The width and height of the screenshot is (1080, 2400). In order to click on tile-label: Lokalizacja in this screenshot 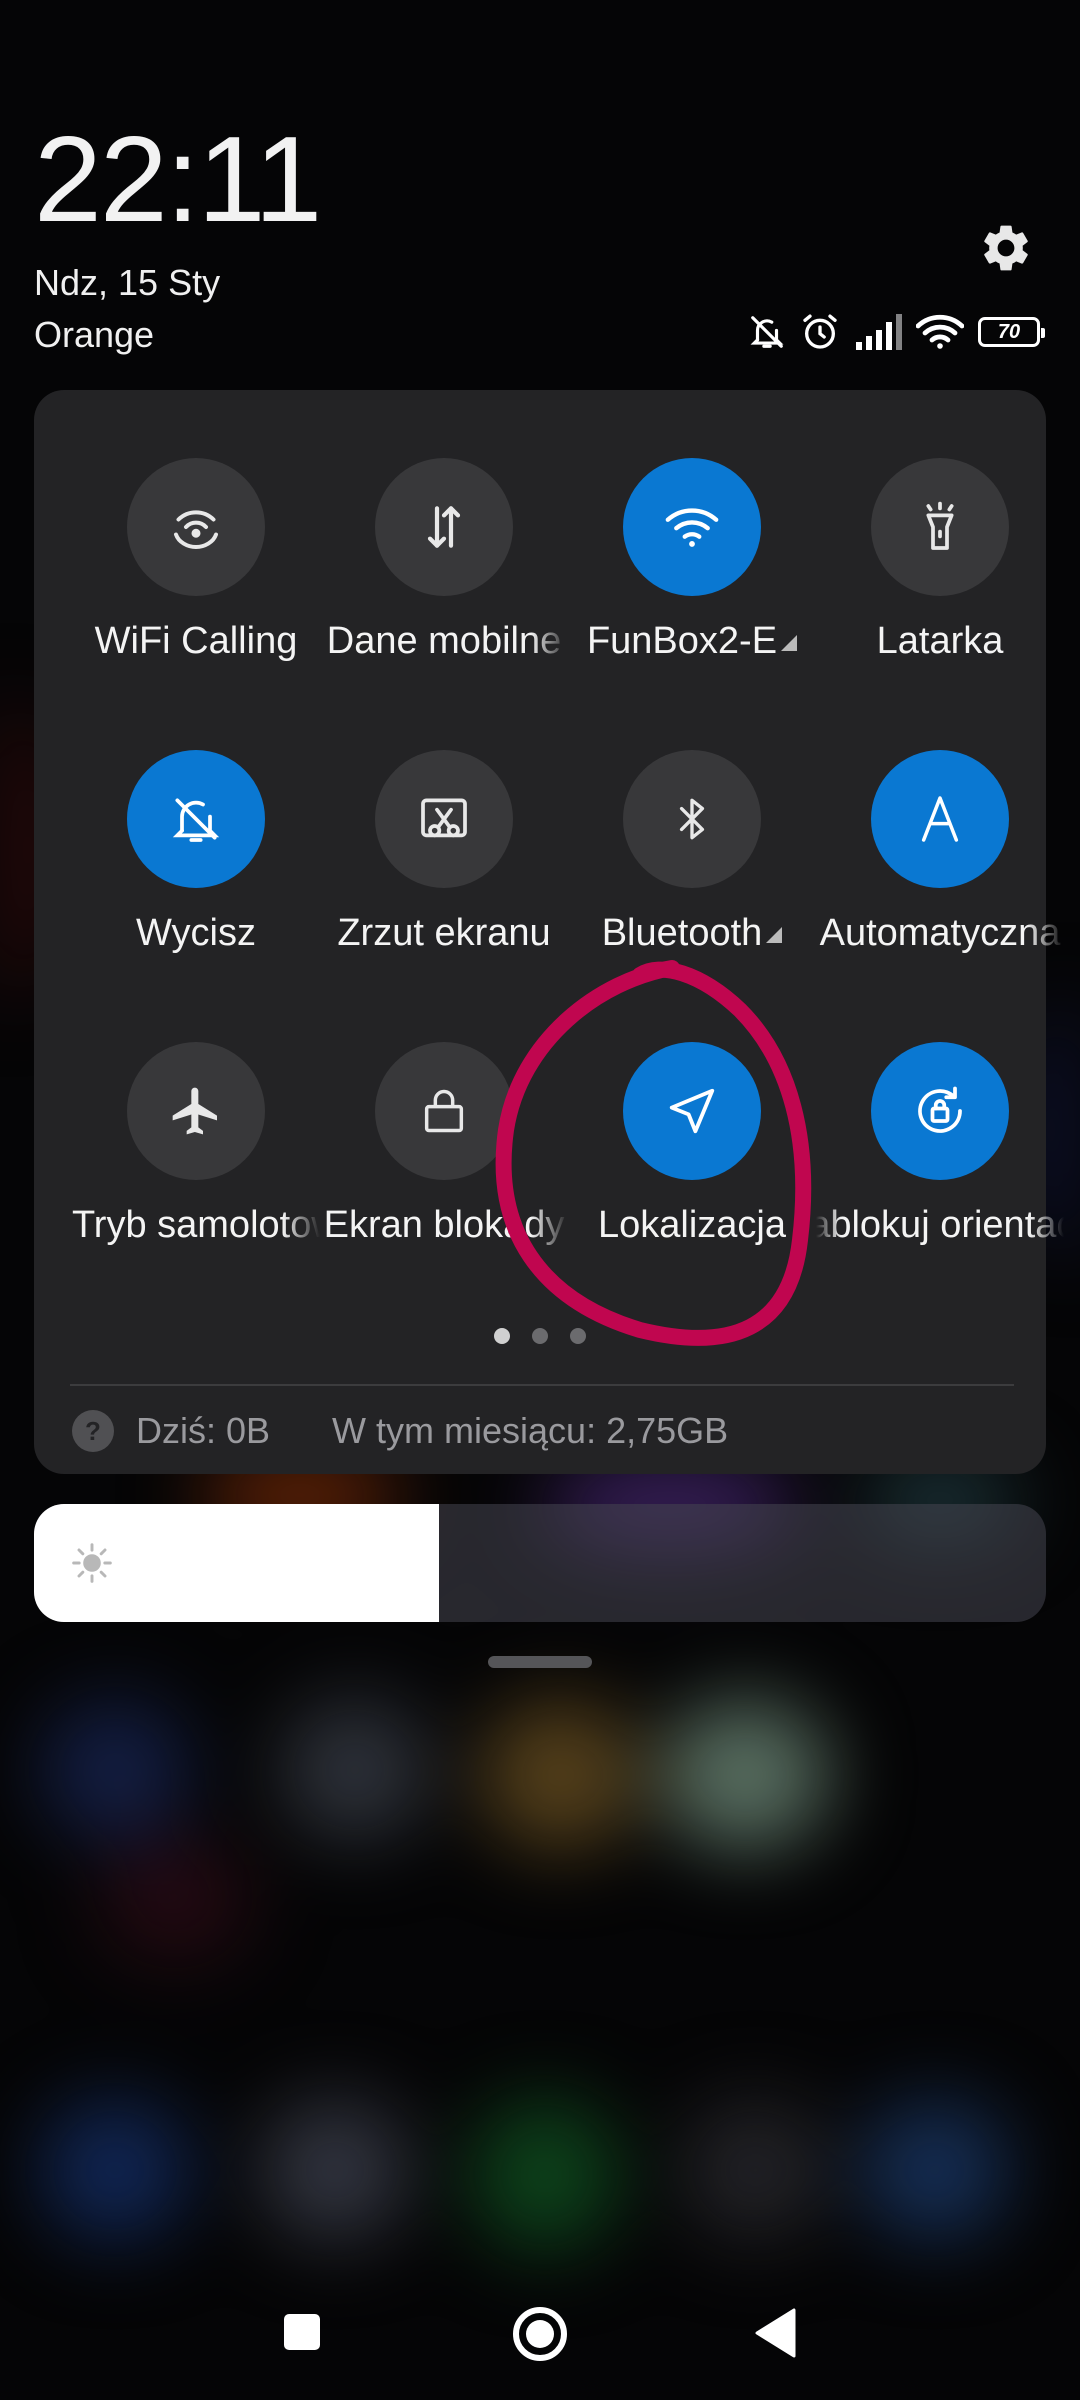, I will do `click(692, 1225)`.